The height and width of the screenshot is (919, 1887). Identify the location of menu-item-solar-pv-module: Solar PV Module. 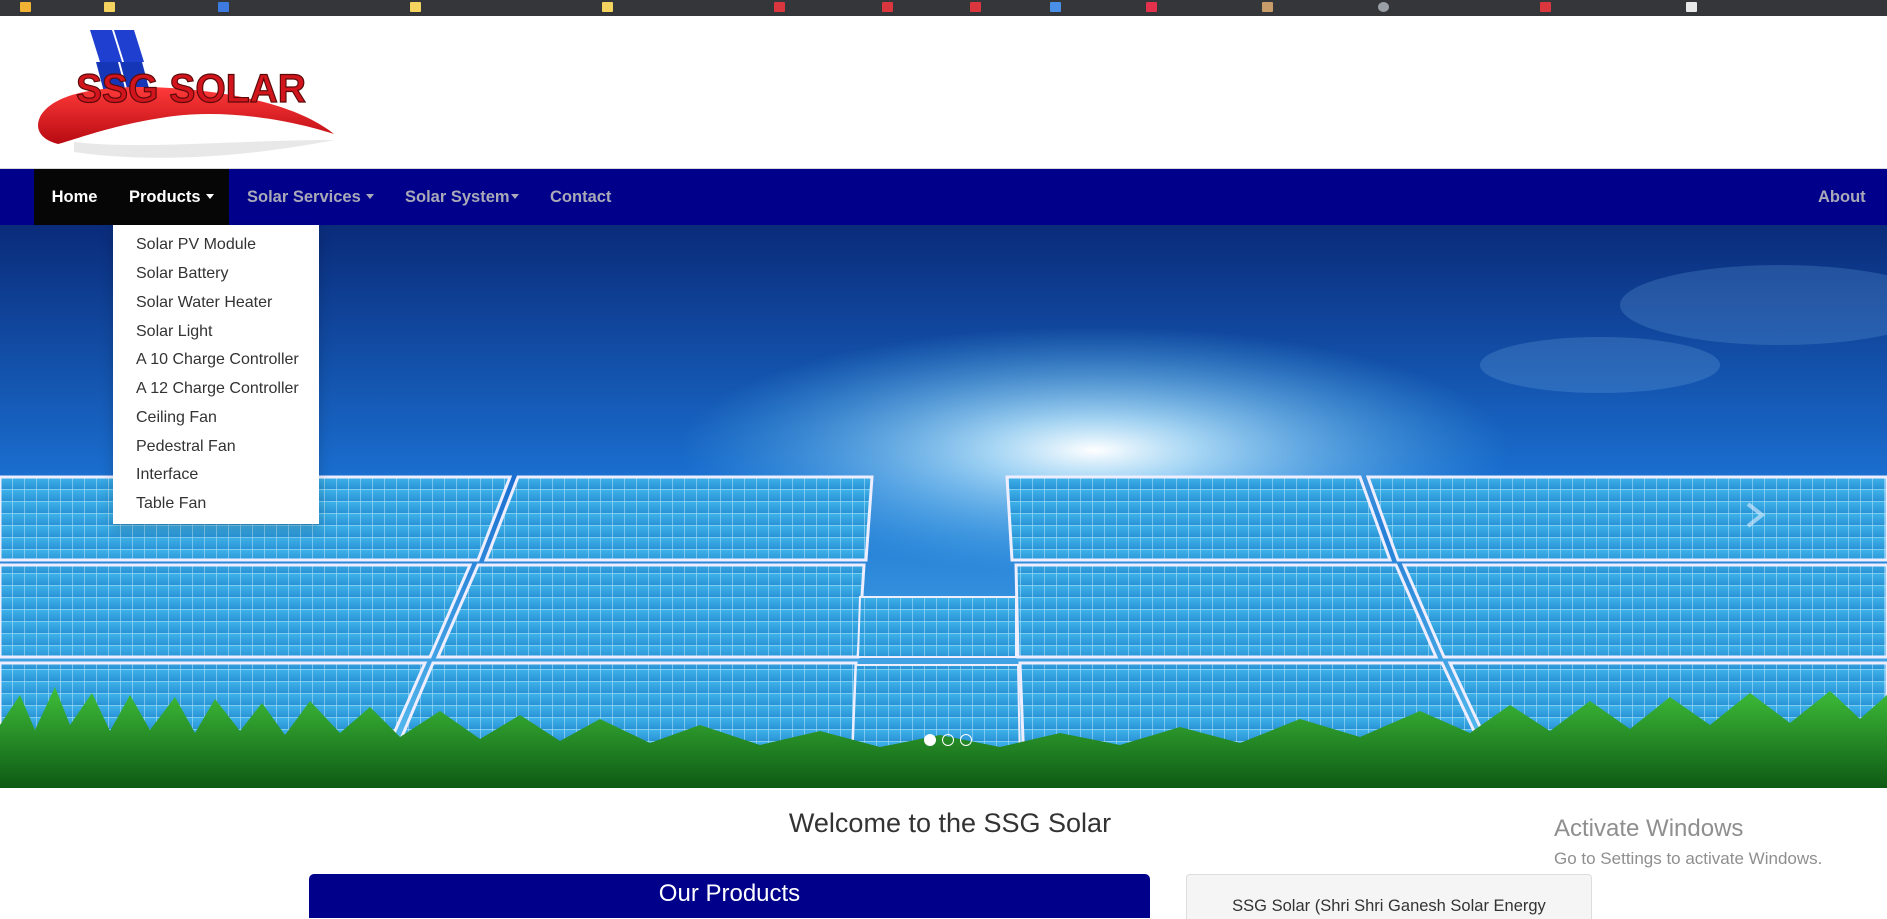
(196, 245).